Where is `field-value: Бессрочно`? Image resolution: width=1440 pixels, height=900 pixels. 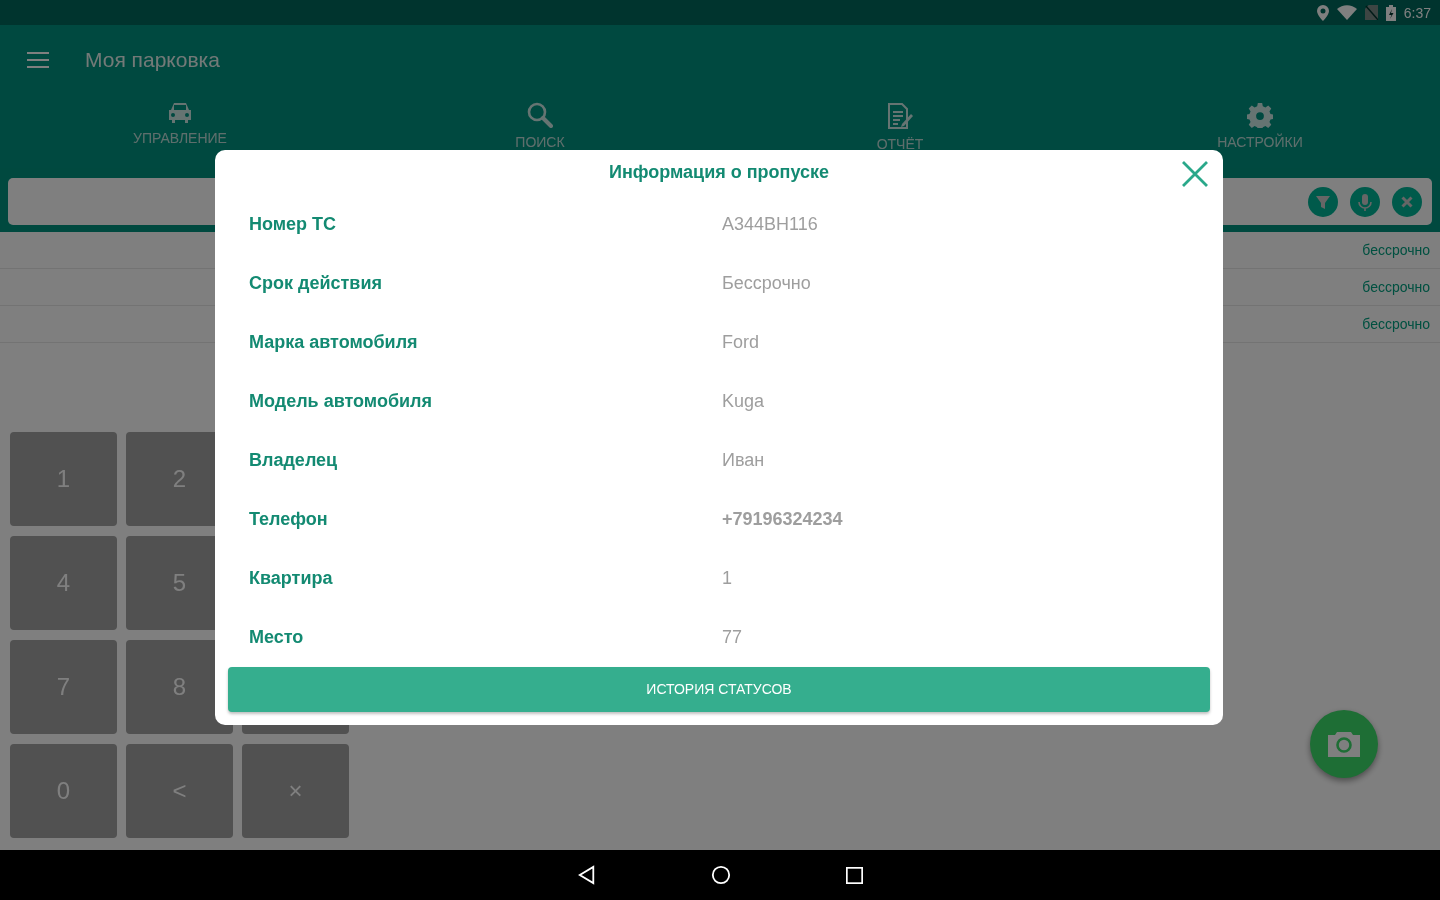 field-value: Бессрочно is located at coordinates (766, 283).